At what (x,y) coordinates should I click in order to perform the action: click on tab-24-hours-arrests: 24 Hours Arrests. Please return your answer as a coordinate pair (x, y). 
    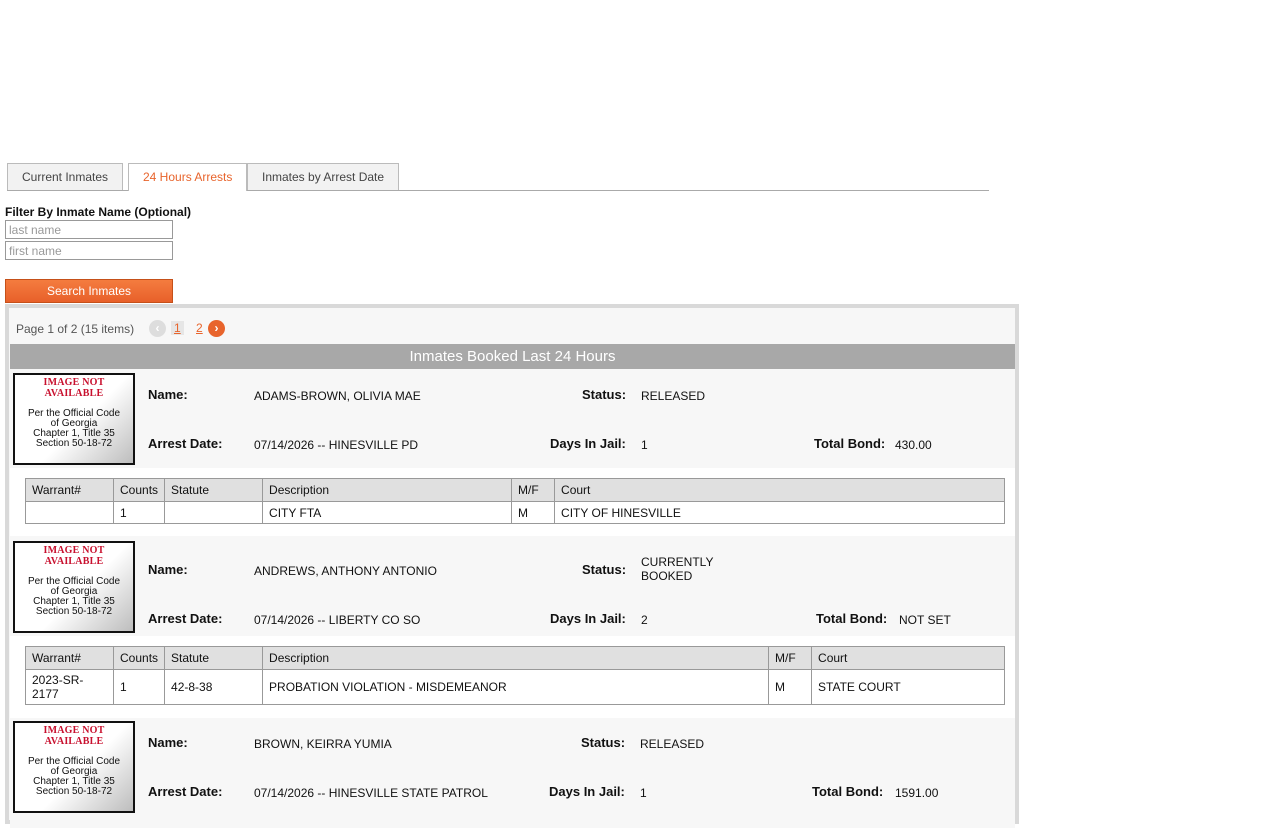
    Looking at the image, I should click on (188, 177).